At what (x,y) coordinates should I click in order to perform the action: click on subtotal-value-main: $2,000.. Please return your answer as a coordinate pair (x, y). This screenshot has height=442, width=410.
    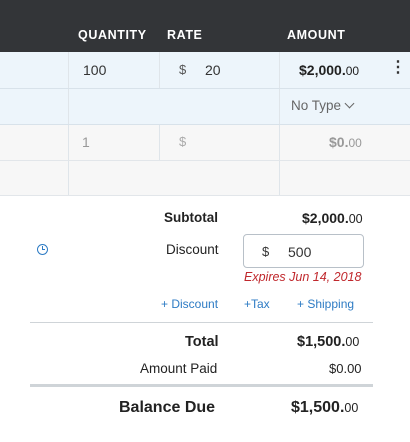
    Looking at the image, I should click on (325, 218).